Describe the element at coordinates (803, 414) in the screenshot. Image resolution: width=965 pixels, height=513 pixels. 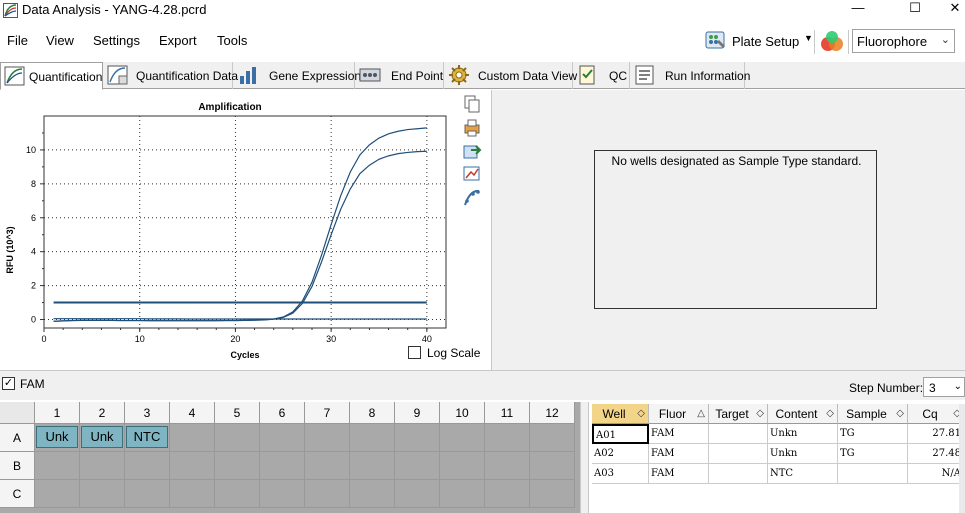
I see `column-header-content: Content ◇` at that location.